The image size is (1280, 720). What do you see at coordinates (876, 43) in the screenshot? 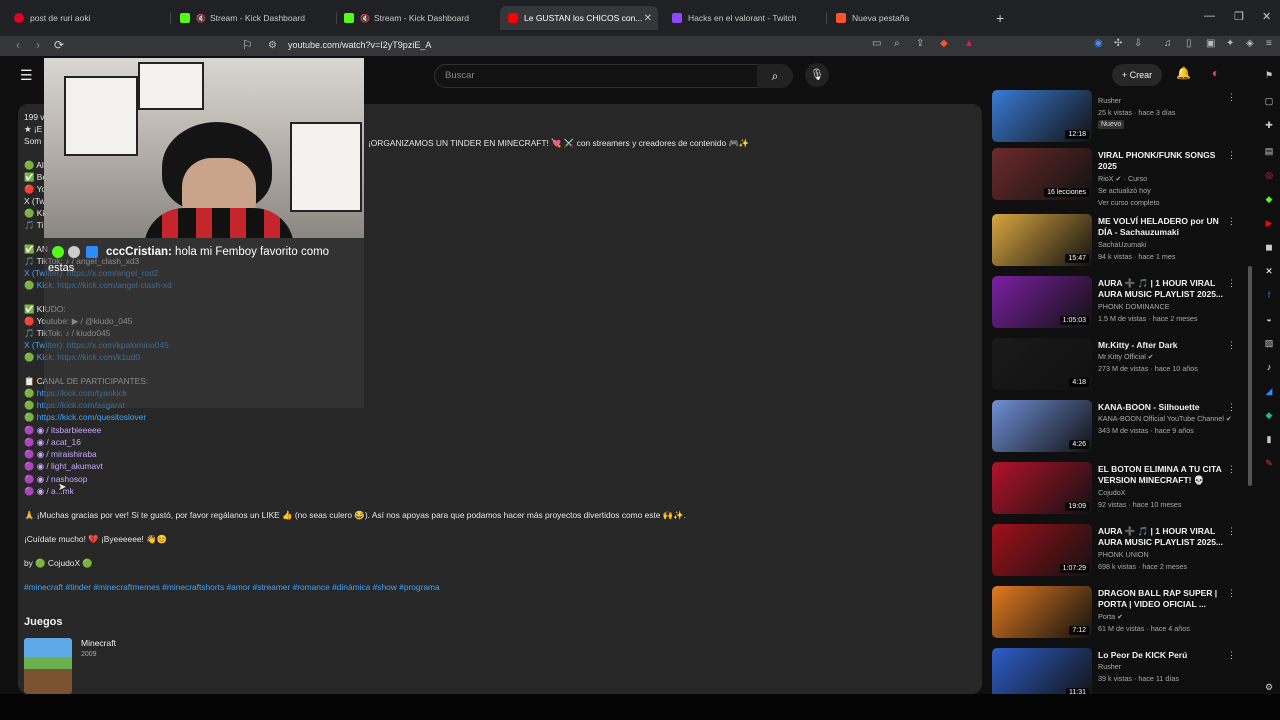
I see `cast-icon: ▭` at bounding box center [876, 43].